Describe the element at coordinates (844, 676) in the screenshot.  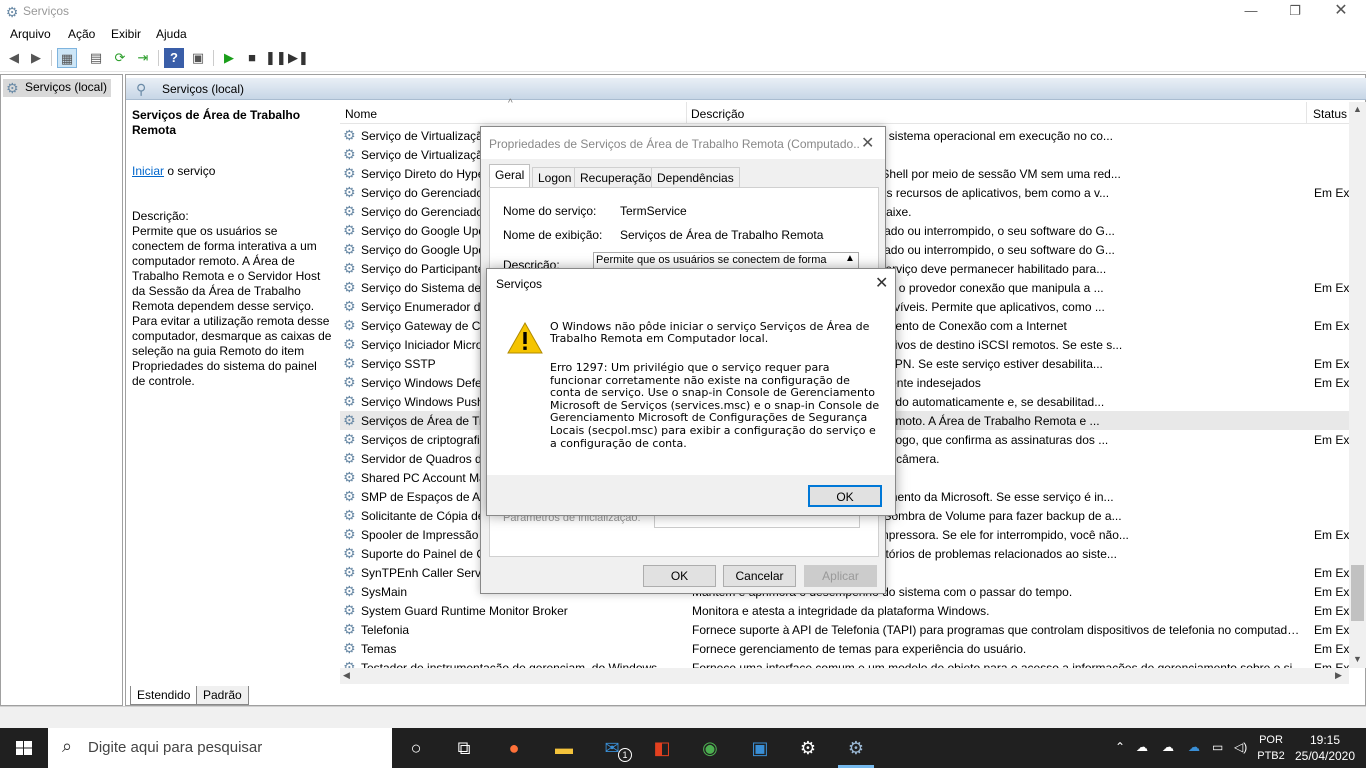
I see `horizontal-scrollbar: ◀ ▶` at that location.